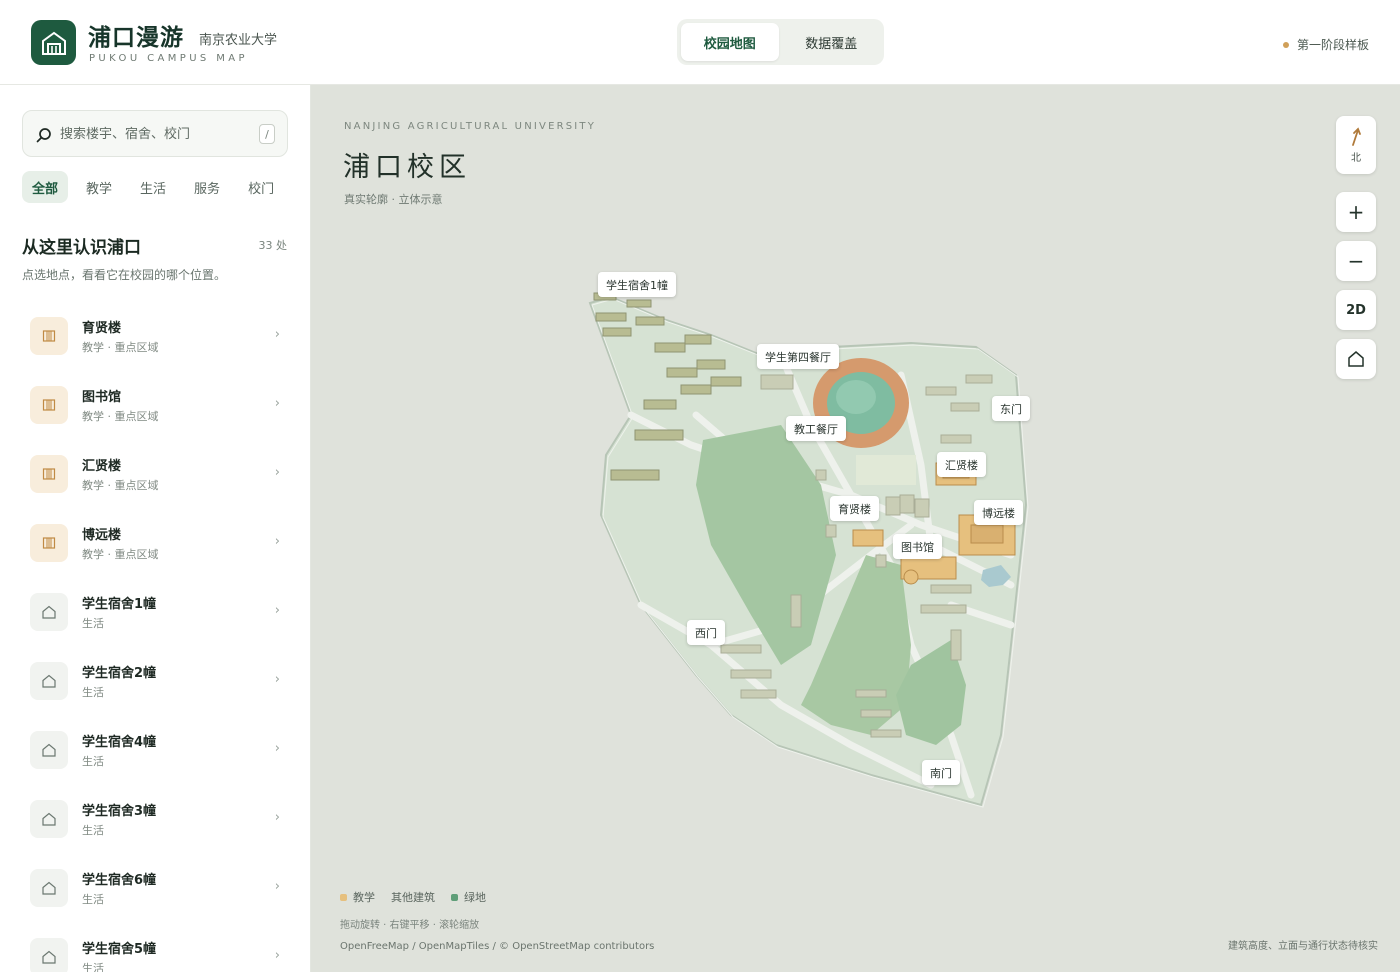 This screenshot has height=972, width=1400. What do you see at coordinates (637, 284) in the screenshot?
I see `map-label-dorm-1: 学生宿舍1幢` at bounding box center [637, 284].